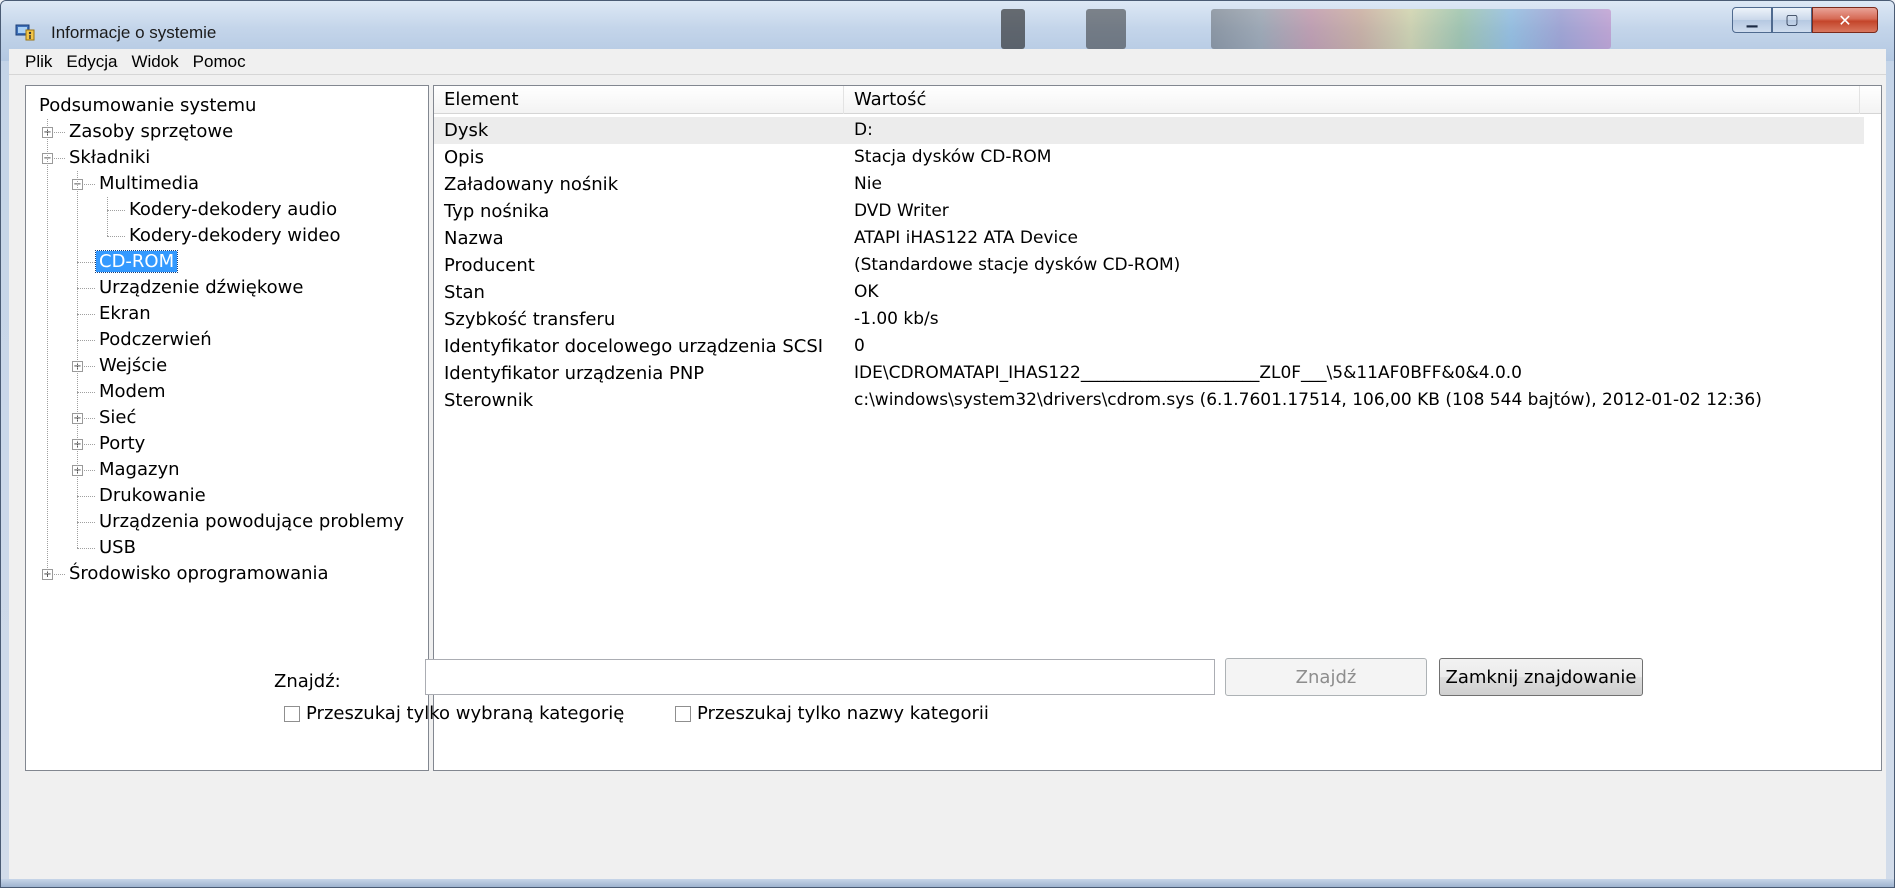 This screenshot has width=1895, height=888. What do you see at coordinates (820, 677) in the screenshot?
I see `find-input` at bounding box center [820, 677].